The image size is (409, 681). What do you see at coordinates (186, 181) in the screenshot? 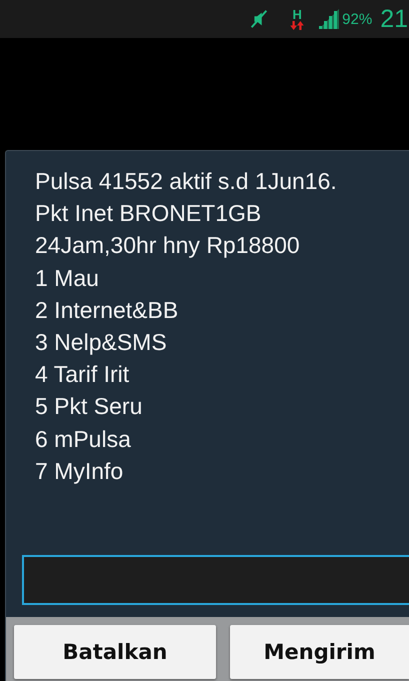
I see `message-line: Pulsa 41552 aktif s.d 1Jun16.` at bounding box center [186, 181].